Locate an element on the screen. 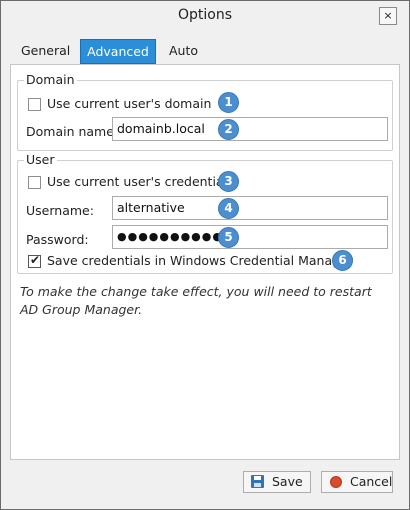 The width and height of the screenshot is (410, 510). use-current-credentials-label: Use current user's credentials is located at coordinates (140, 181).